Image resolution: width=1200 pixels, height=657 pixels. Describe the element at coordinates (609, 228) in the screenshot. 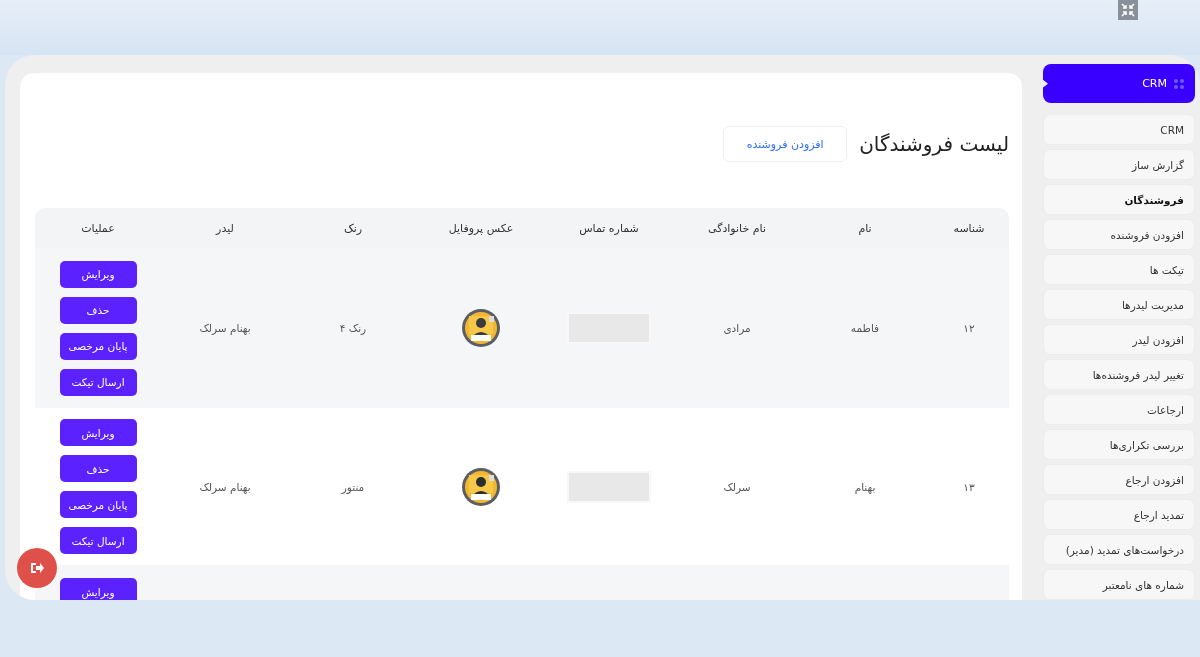

I see `column-header: شماره تماس` at that location.